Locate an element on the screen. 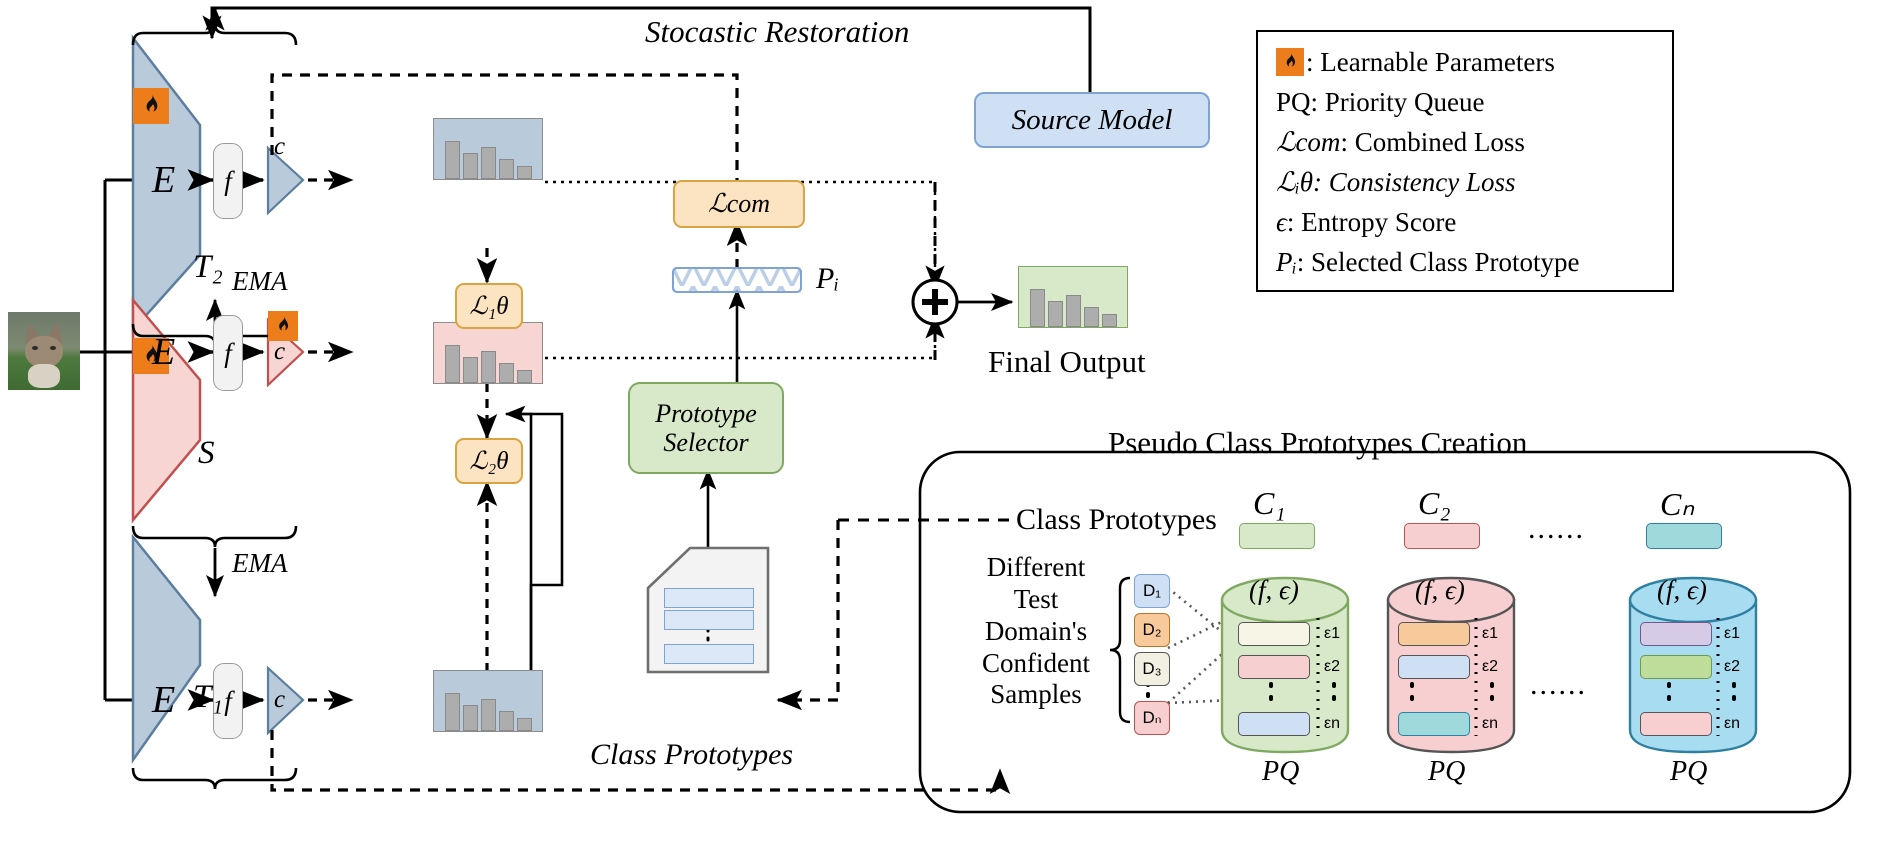 Image resolution: width=1896 pixels, height=850 pixels. input-image is located at coordinates (44, 351).